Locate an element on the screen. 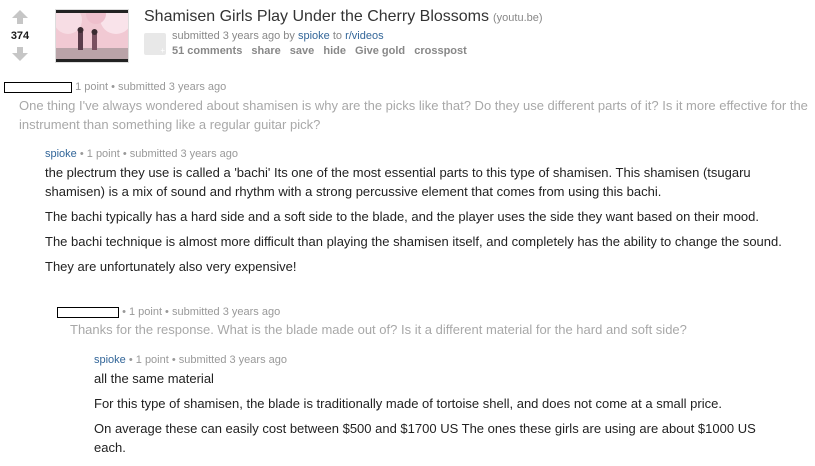 Image resolution: width=815 pixels, height=466 pixels. crosspost-button: crosspost is located at coordinates (440, 51).